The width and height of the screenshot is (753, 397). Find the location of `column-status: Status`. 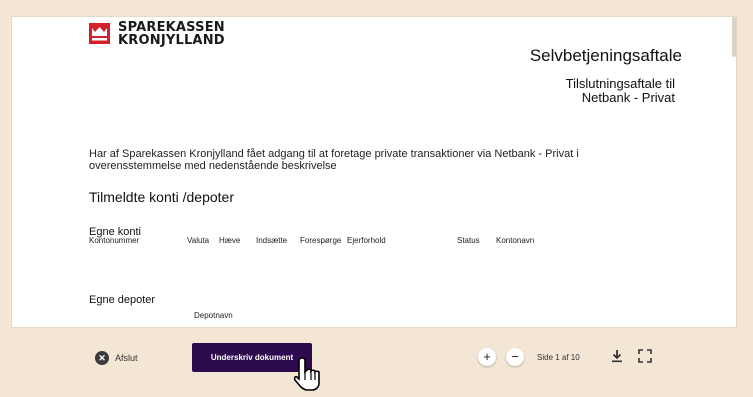

column-status: Status is located at coordinates (468, 240).